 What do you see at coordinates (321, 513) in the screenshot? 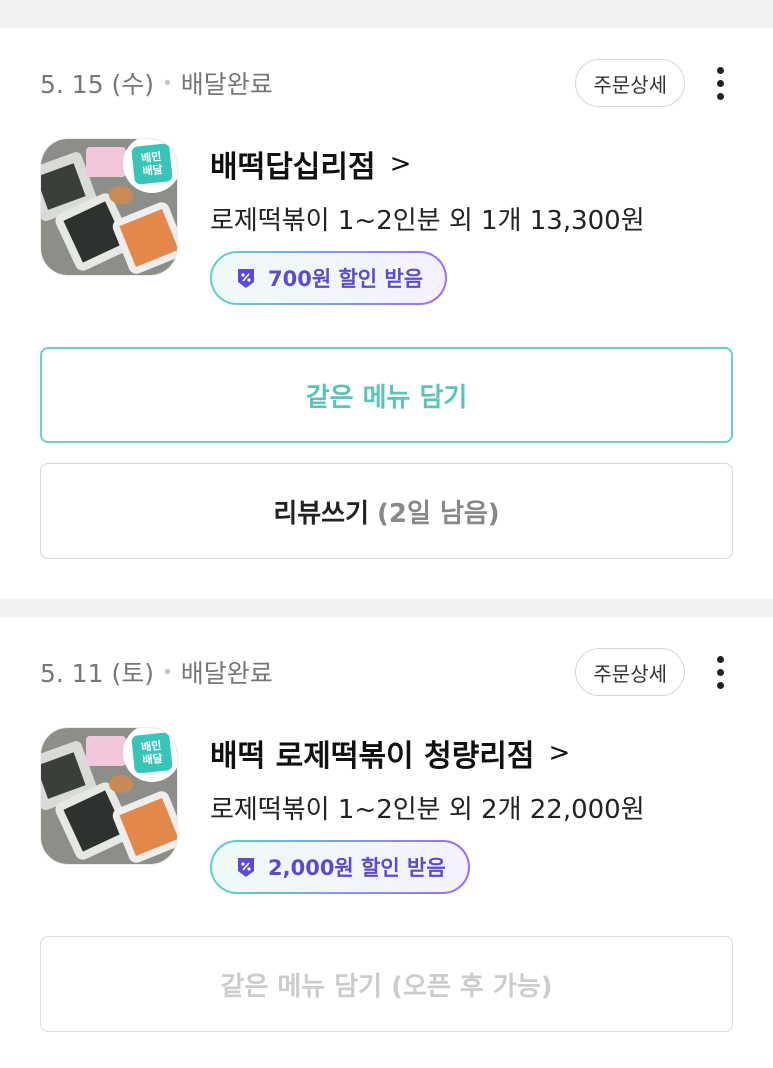
I see `review-label: 리뷰쓰기` at bounding box center [321, 513].